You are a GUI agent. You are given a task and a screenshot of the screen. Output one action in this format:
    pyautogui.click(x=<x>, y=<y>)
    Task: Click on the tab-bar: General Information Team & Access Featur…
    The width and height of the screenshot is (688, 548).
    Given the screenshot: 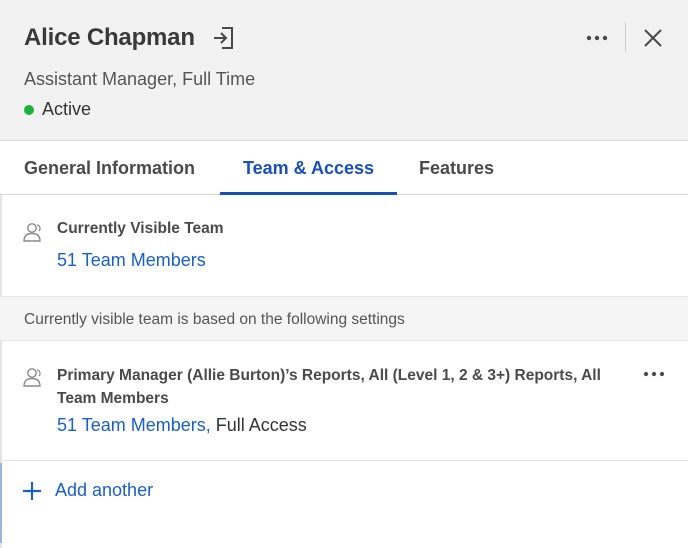 What is the action you would take?
    pyautogui.click(x=344, y=168)
    